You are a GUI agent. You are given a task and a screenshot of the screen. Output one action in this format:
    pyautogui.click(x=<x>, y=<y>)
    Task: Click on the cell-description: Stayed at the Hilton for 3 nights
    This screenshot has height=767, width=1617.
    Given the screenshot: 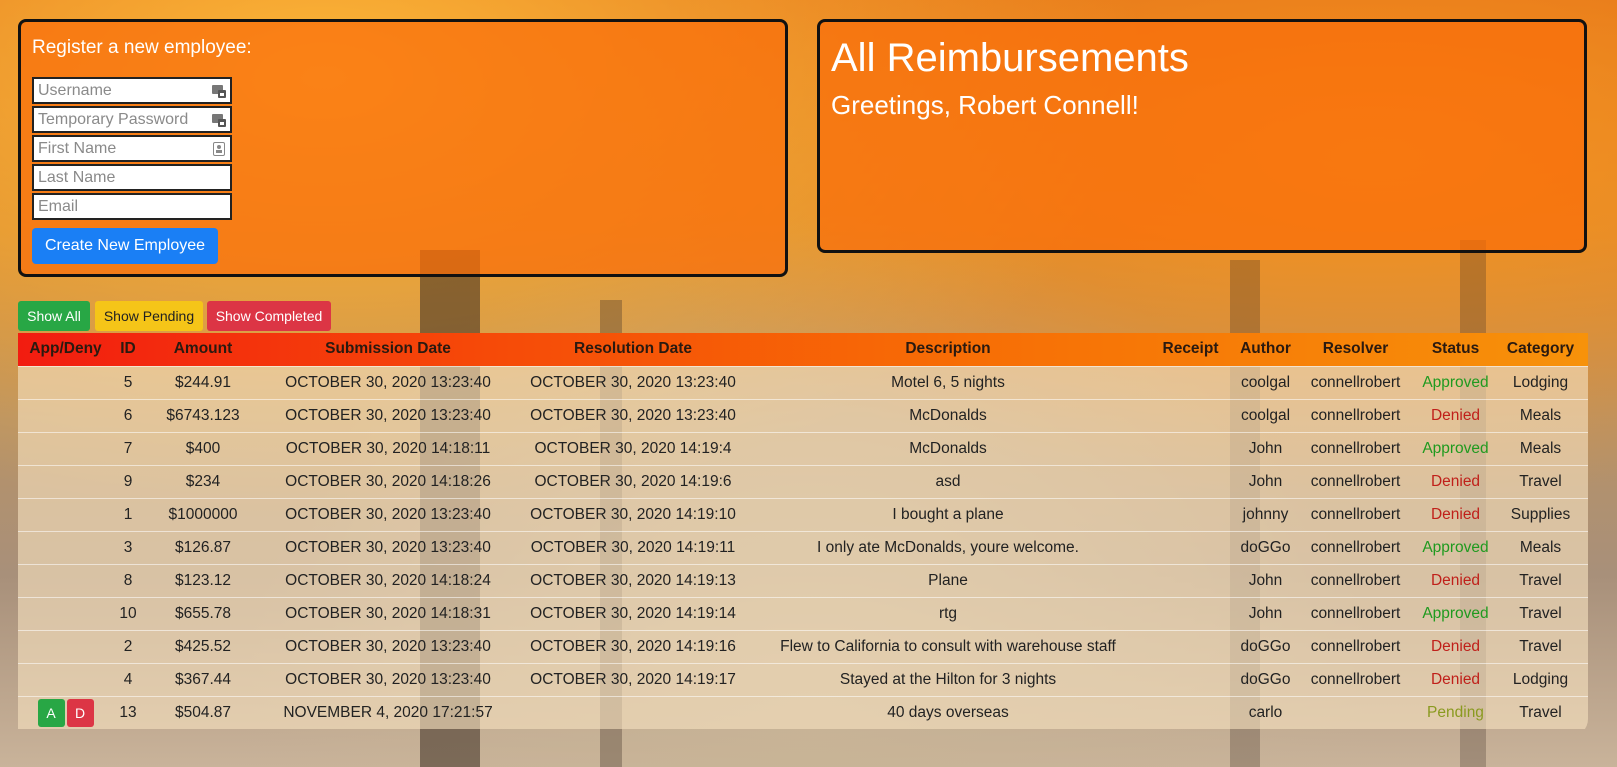 What is the action you would take?
    pyautogui.click(x=948, y=679)
    